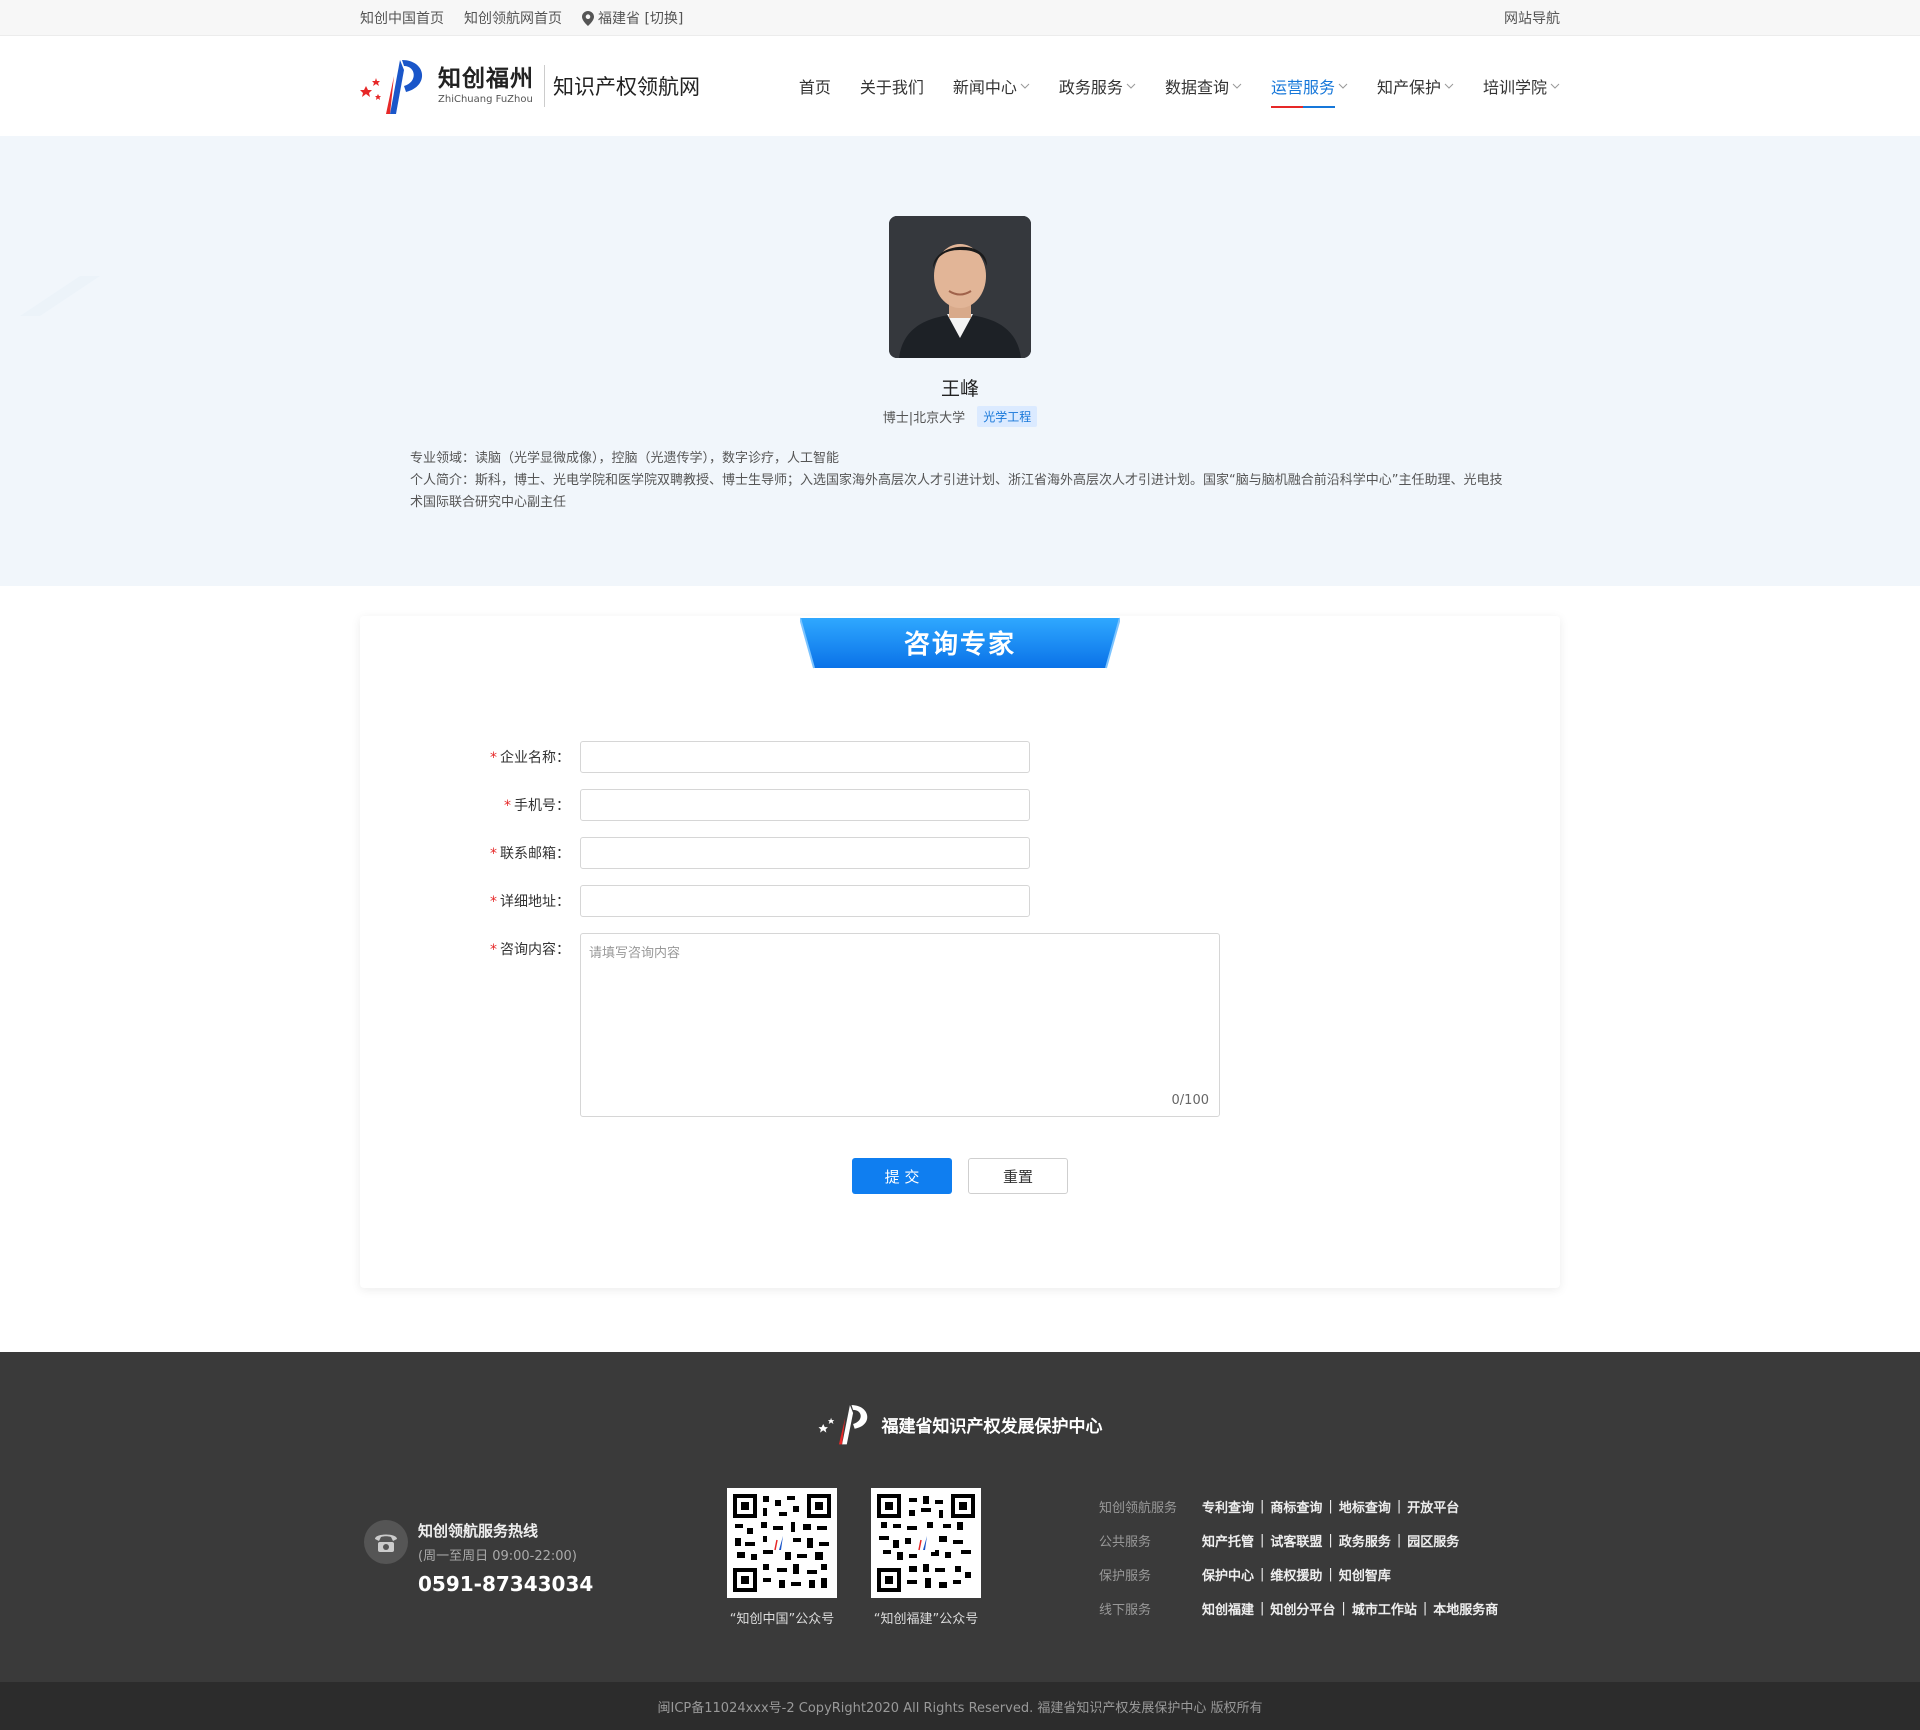 This screenshot has height=1730, width=1920. What do you see at coordinates (805, 901) in the screenshot?
I see `address-input` at bounding box center [805, 901].